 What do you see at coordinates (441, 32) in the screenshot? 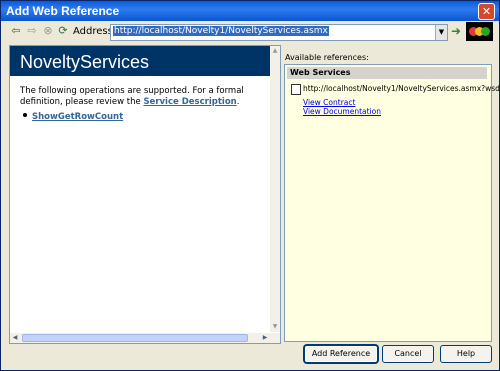
I see `dropdown-icon: ▼` at bounding box center [441, 32].